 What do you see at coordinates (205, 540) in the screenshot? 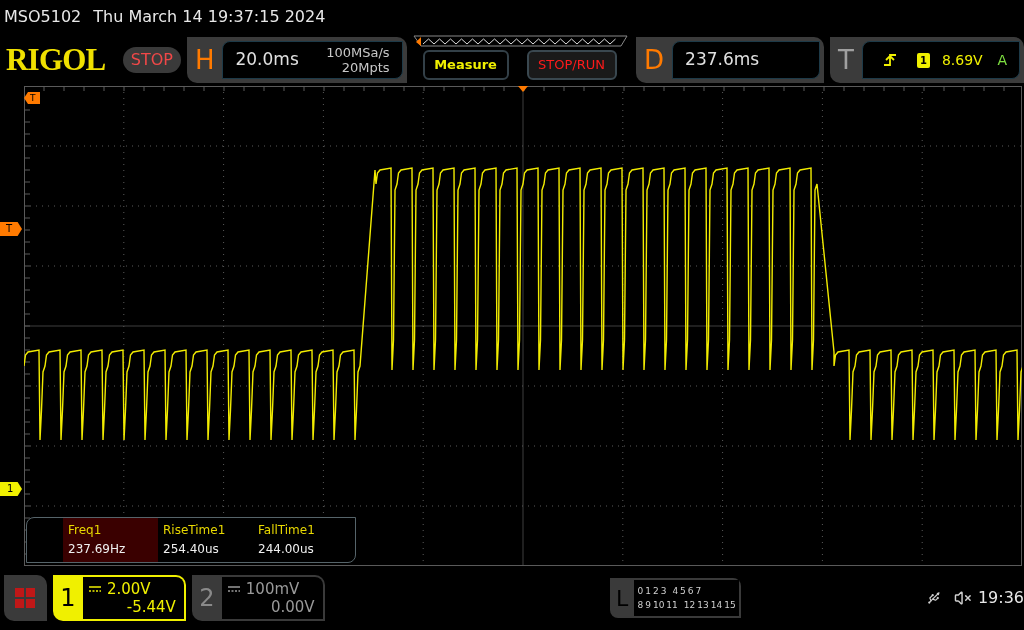
I see `measurement-item: RiseTime1 254.40us` at bounding box center [205, 540].